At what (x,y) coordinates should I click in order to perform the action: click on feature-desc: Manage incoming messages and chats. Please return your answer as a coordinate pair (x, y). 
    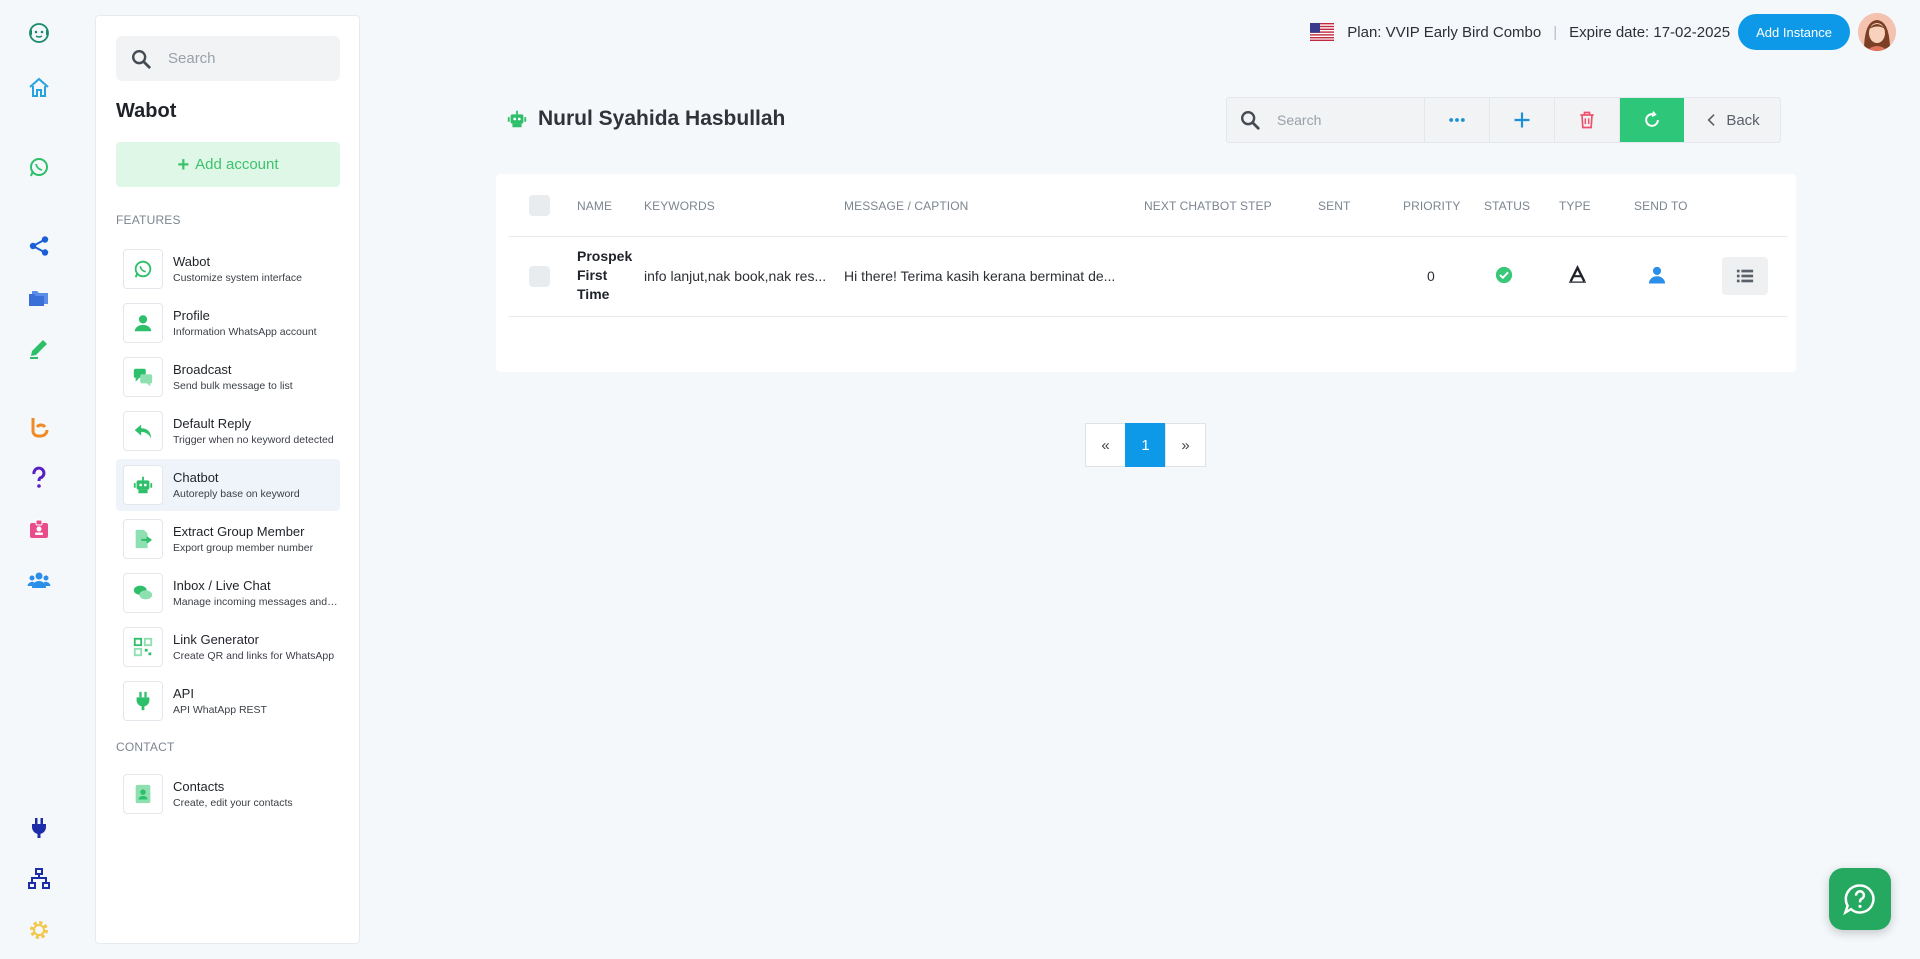
    Looking at the image, I should click on (256, 602).